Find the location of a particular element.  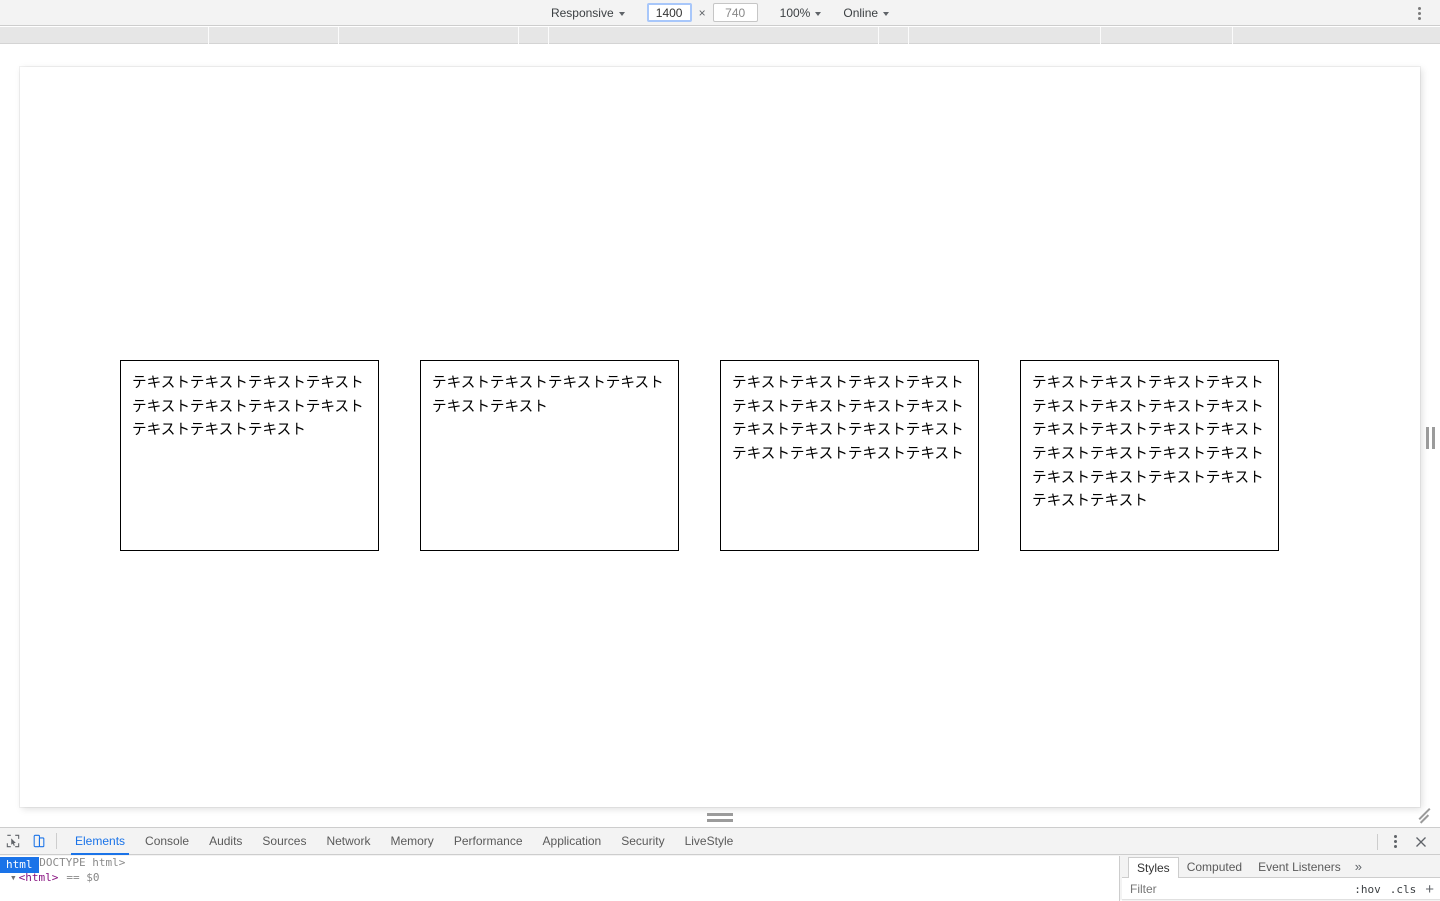

viewport-width-resize-handle is located at coordinates (1430, 438).